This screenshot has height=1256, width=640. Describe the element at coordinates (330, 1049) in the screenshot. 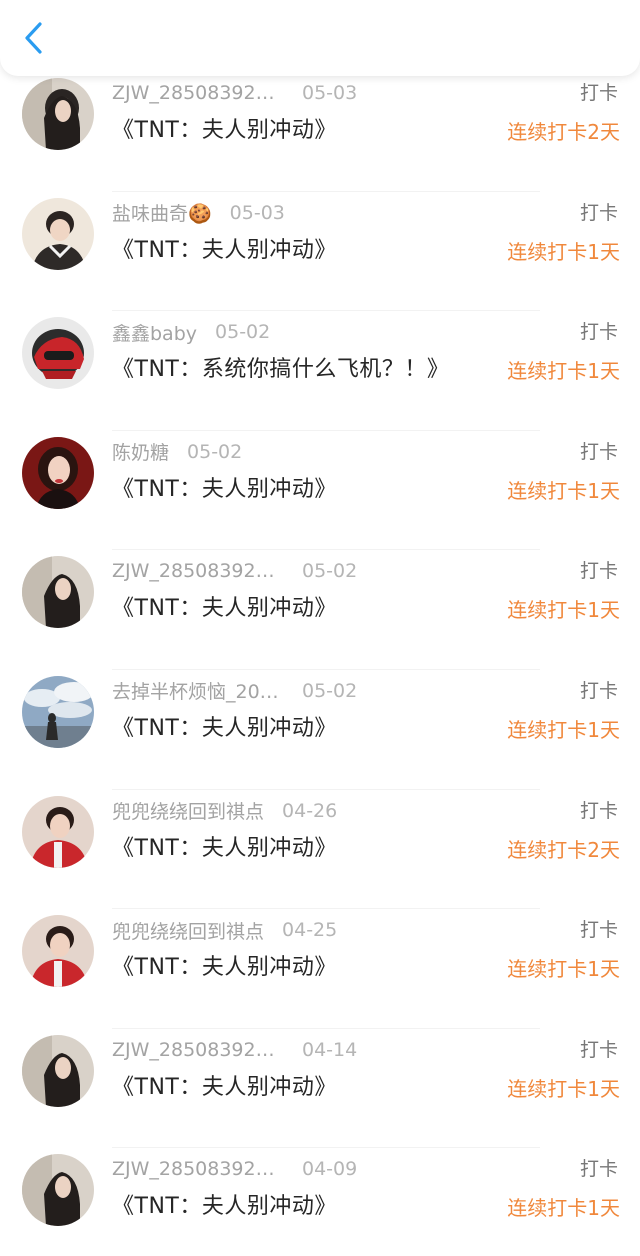

I see `checkin-date: 04-14` at that location.